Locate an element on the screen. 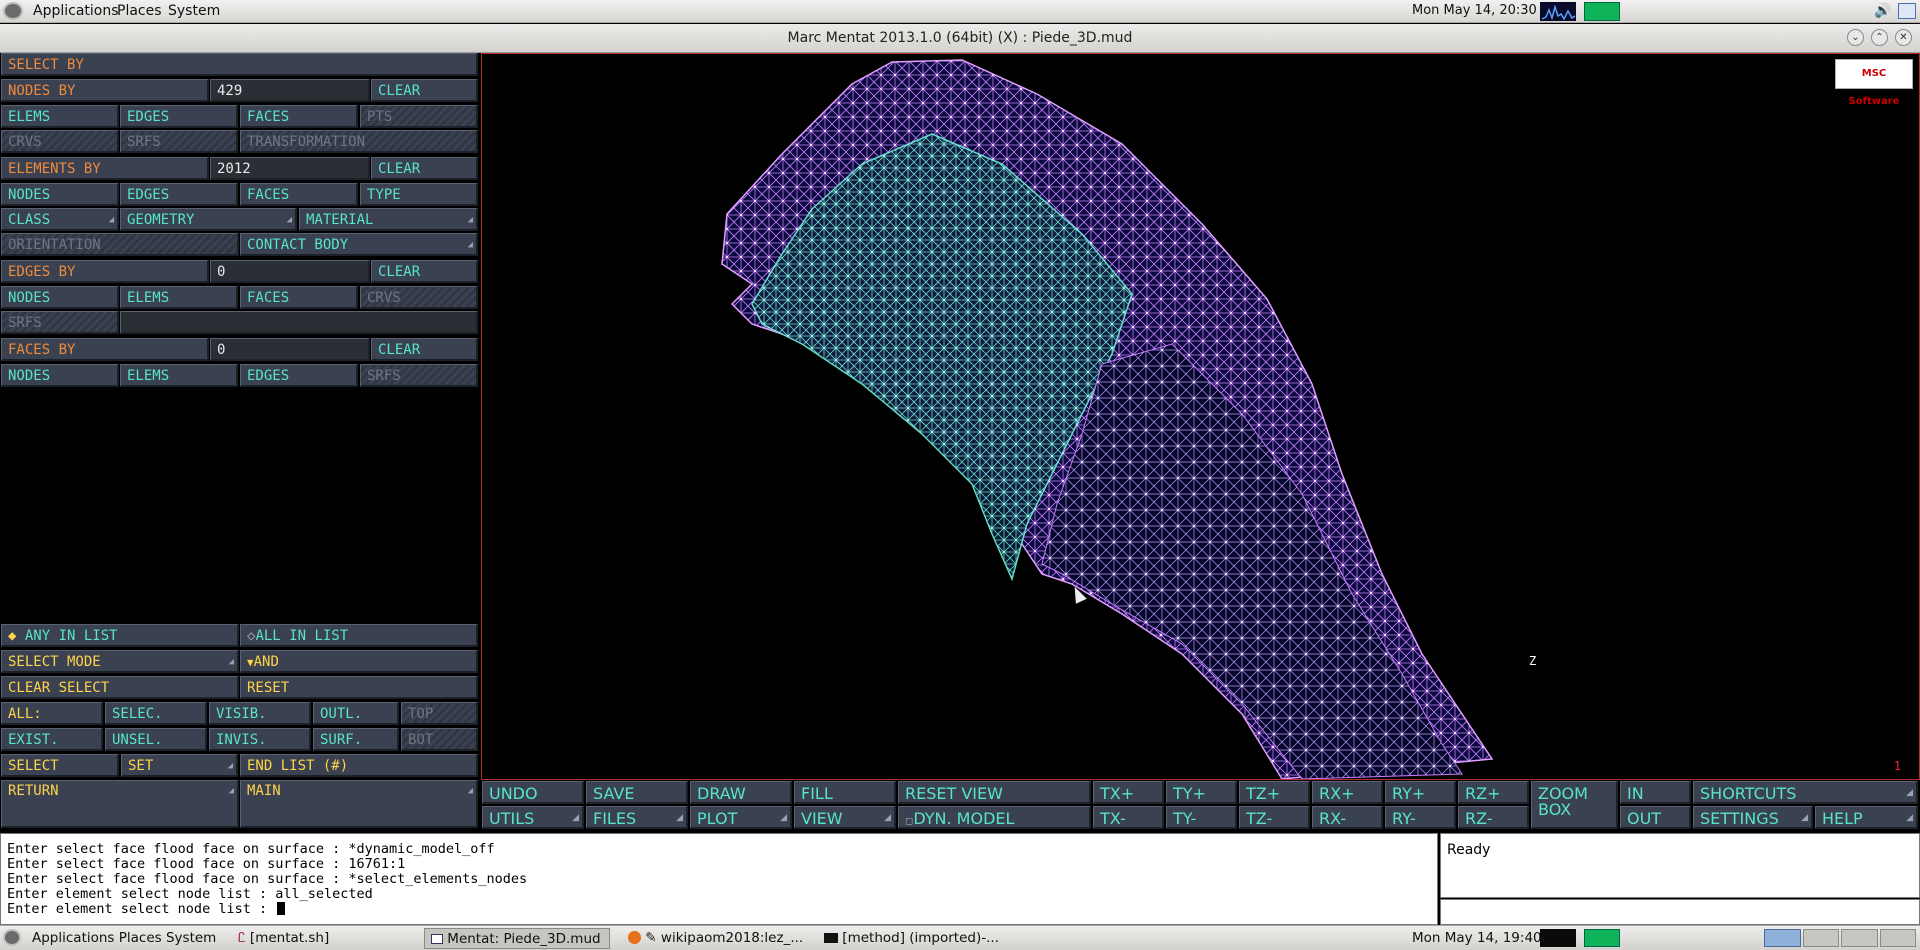 The image size is (1920, 950). any-in-list-radio: ◆ ANY IN LIST is located at coordinates (120, 635).